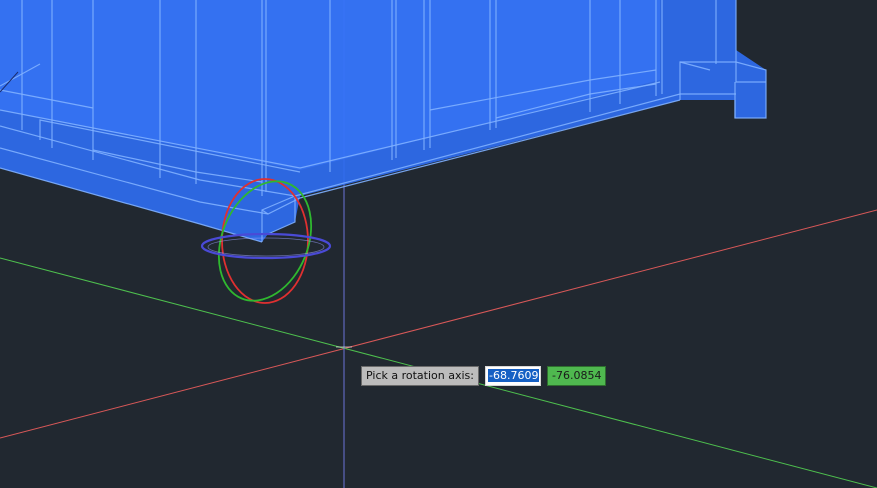 This screenshot has height=488, width=877. I want to click on coordinate-input-2: -76.0854, so click(576, 376).